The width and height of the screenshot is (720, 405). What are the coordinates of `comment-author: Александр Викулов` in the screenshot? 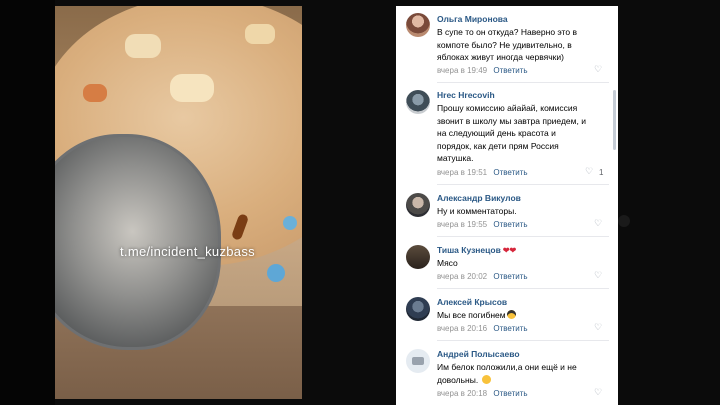 It's located at (479, 198).